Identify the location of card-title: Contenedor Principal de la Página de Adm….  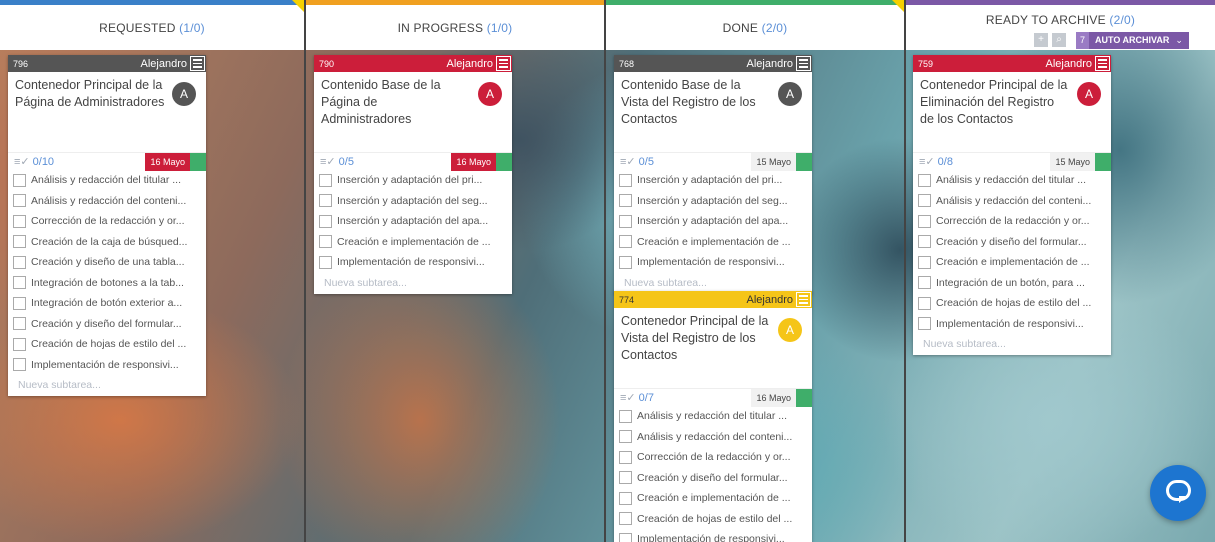
(90, 94).